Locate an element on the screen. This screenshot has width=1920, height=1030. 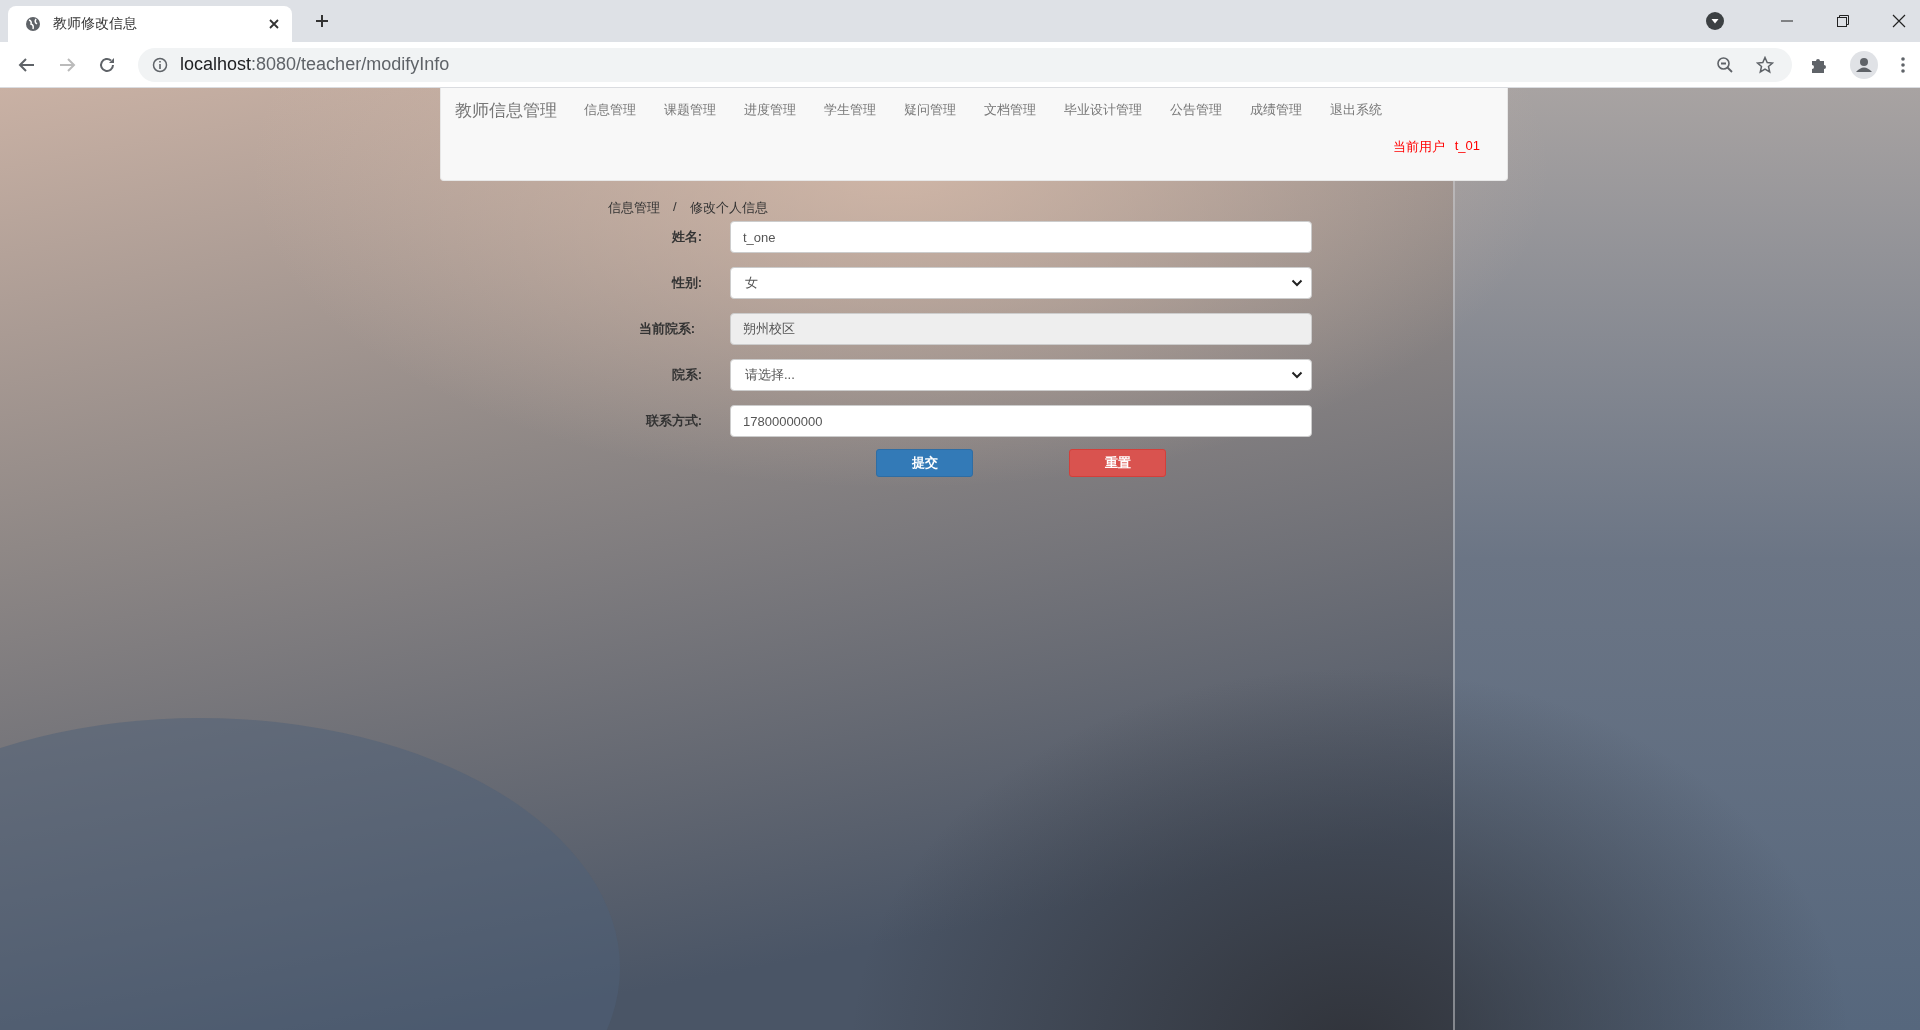
new-tab-icon is located at coordinates (322, 21).